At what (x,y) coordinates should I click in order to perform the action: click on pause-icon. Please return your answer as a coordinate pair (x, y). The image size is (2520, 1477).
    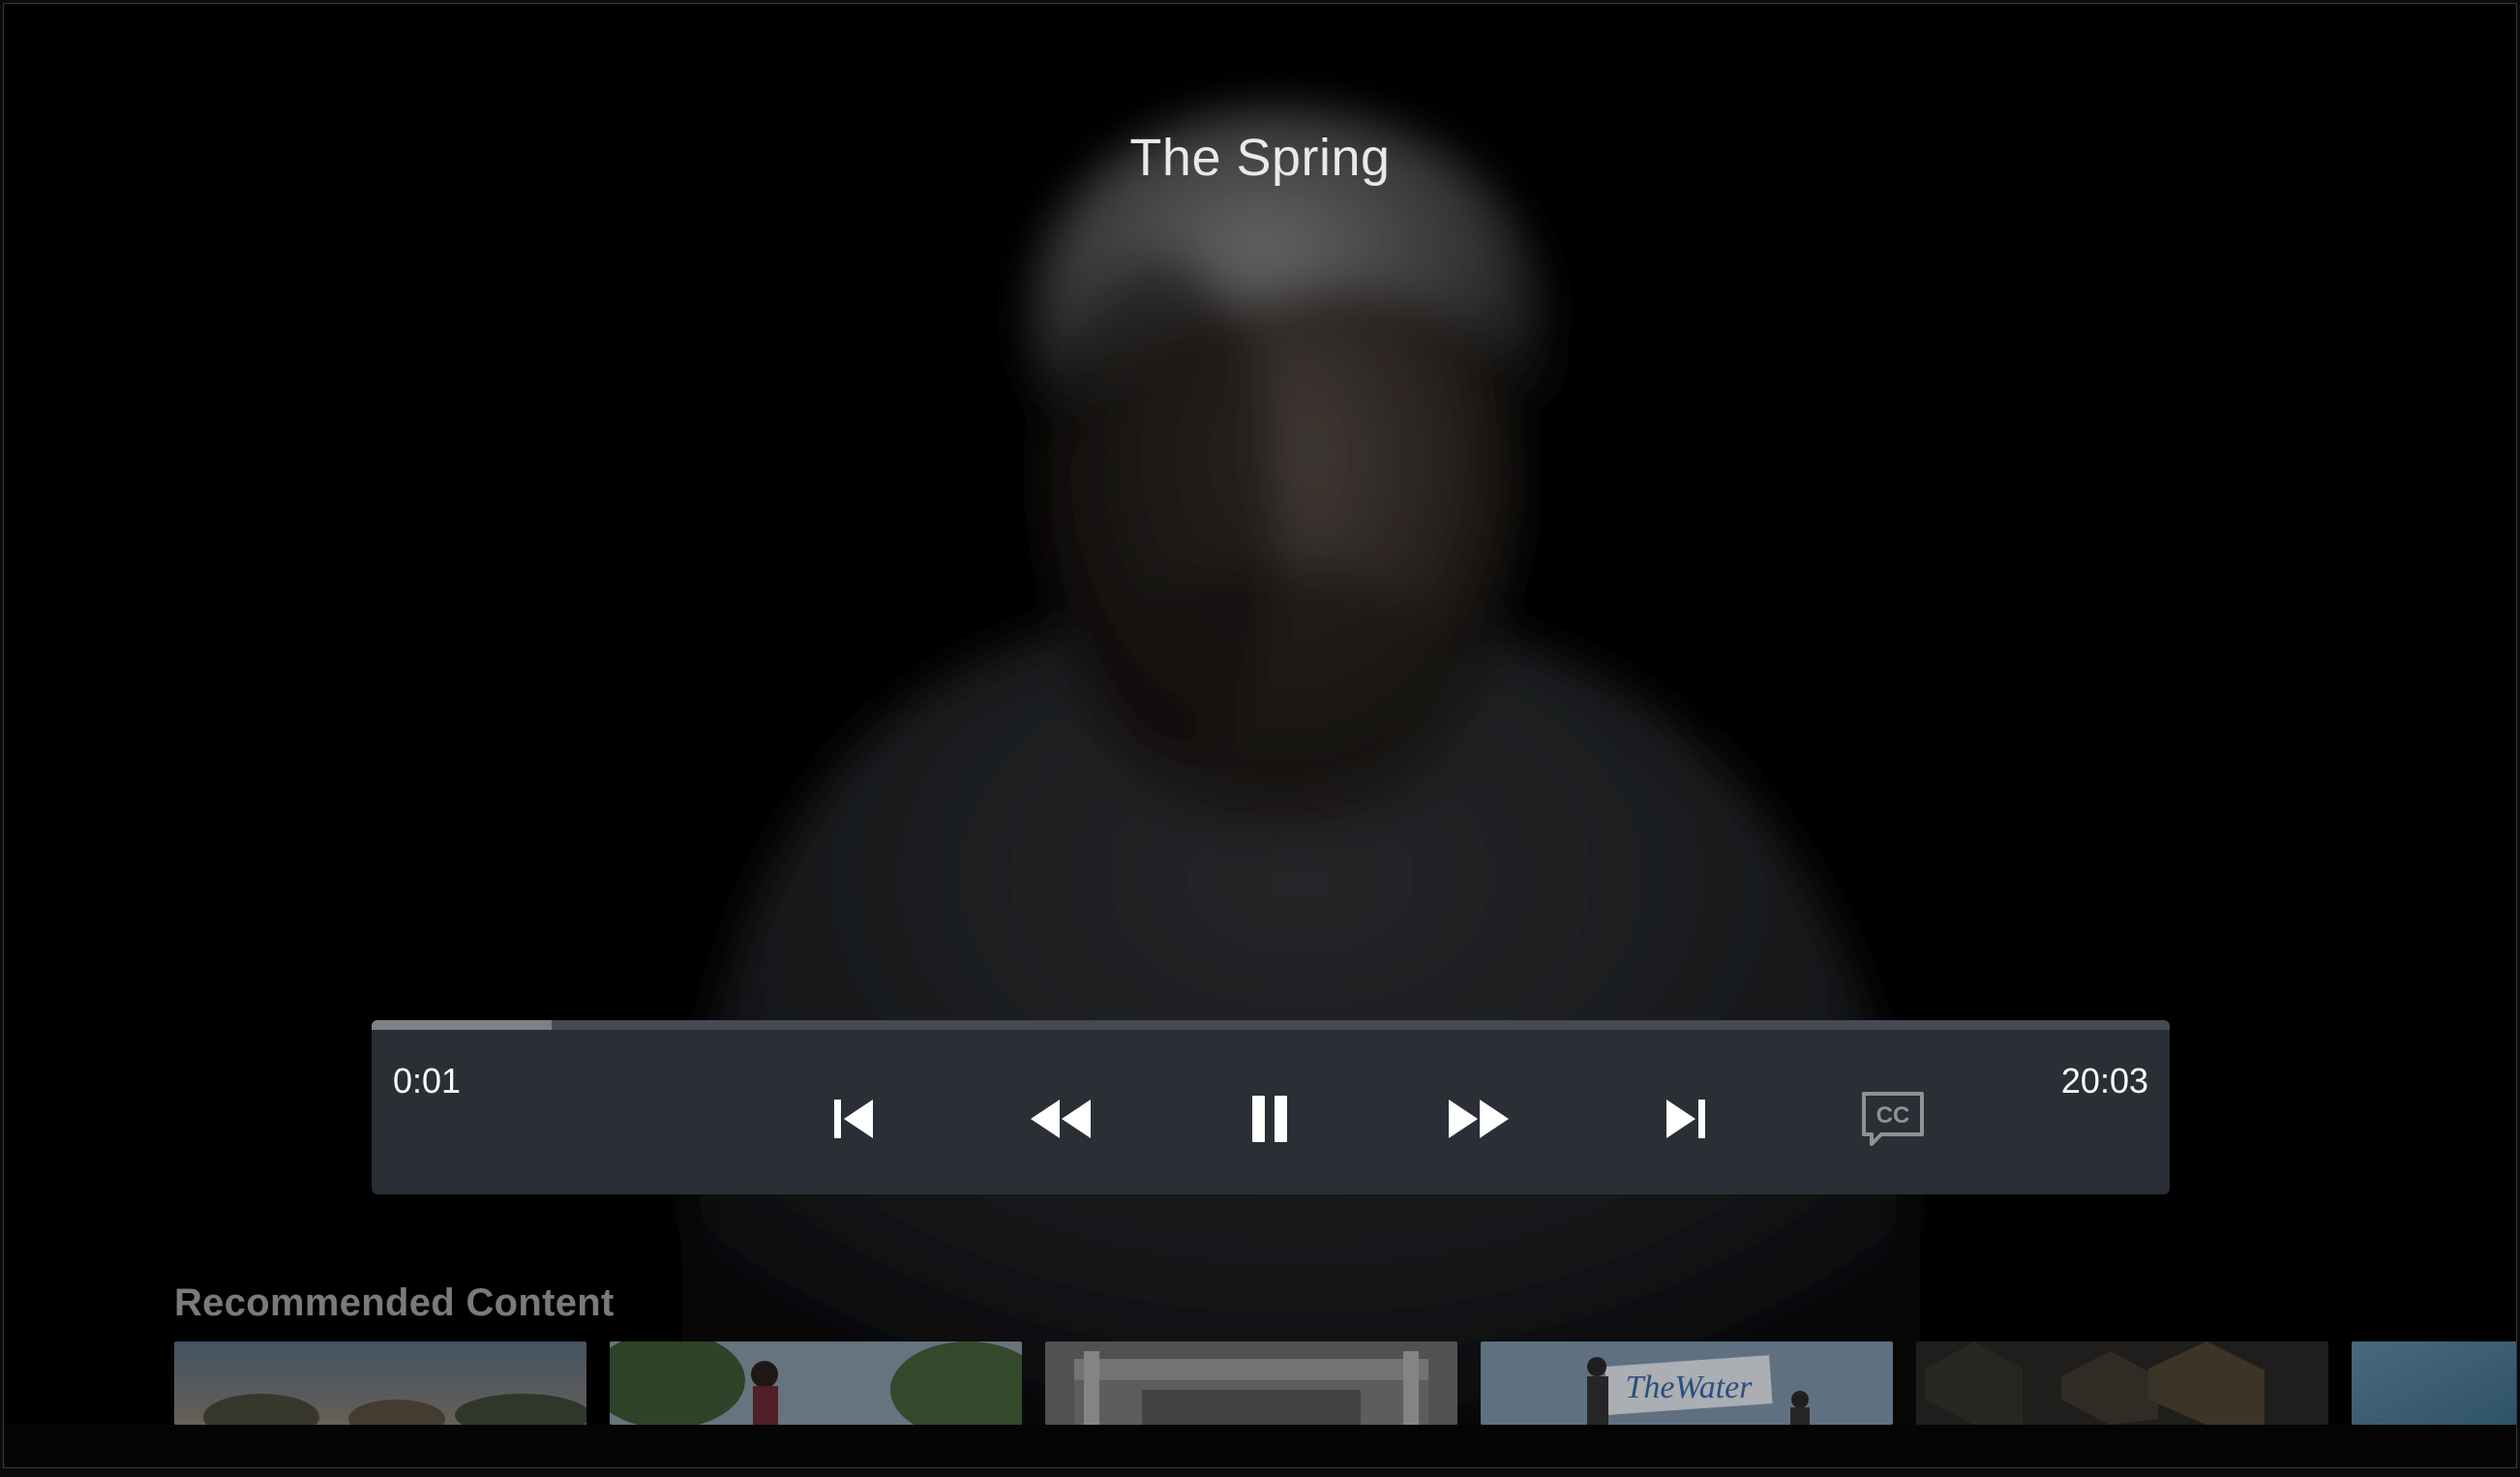
    Looking at the image, I should click on (1270, 1119).